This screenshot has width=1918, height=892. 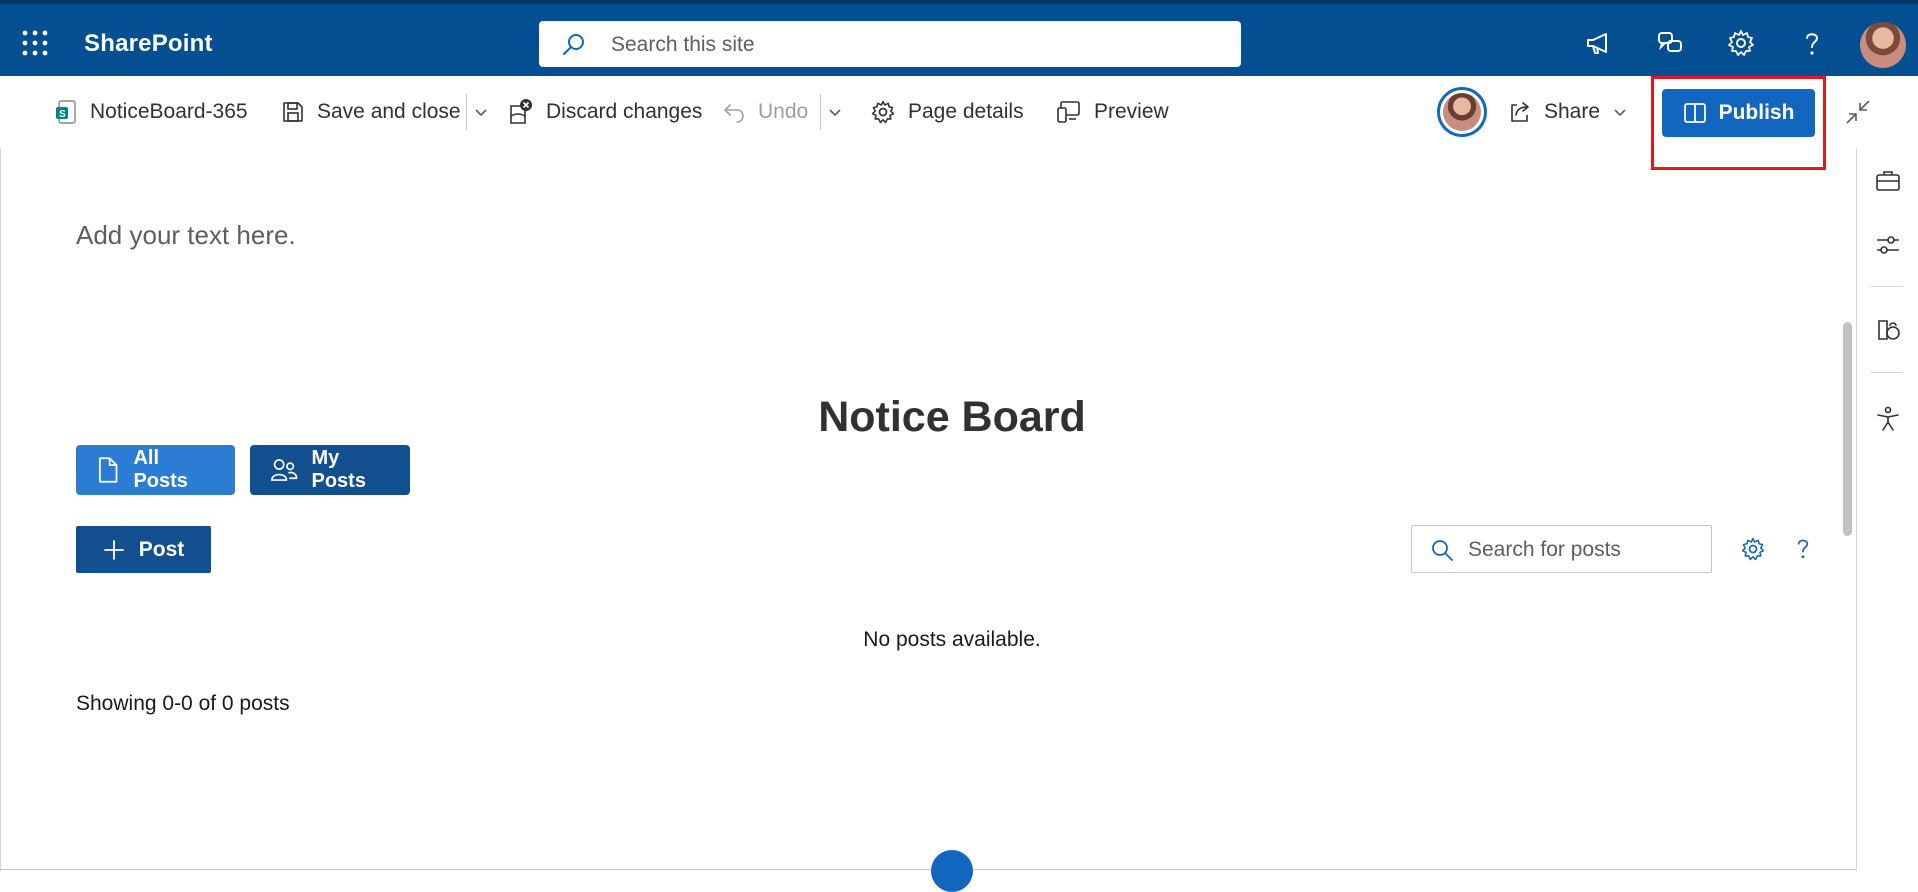 I want to click on page-name: S NoticeBoard-365, so click(x=152, y=112).